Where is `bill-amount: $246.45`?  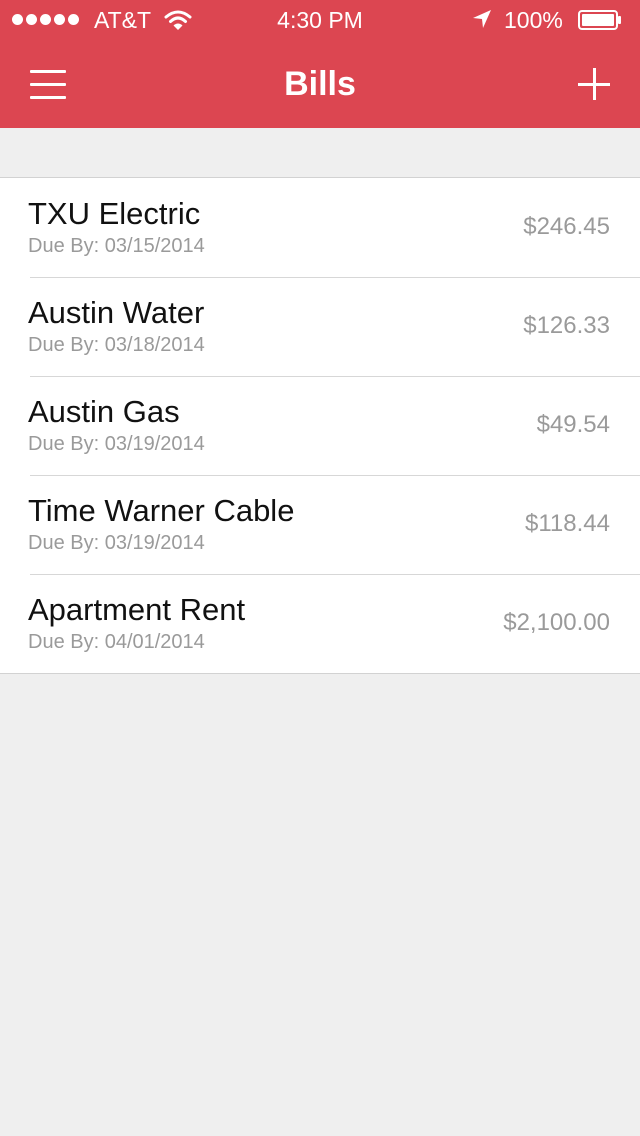
bill-amount: $246.45 is located at coordinates (566, 226).